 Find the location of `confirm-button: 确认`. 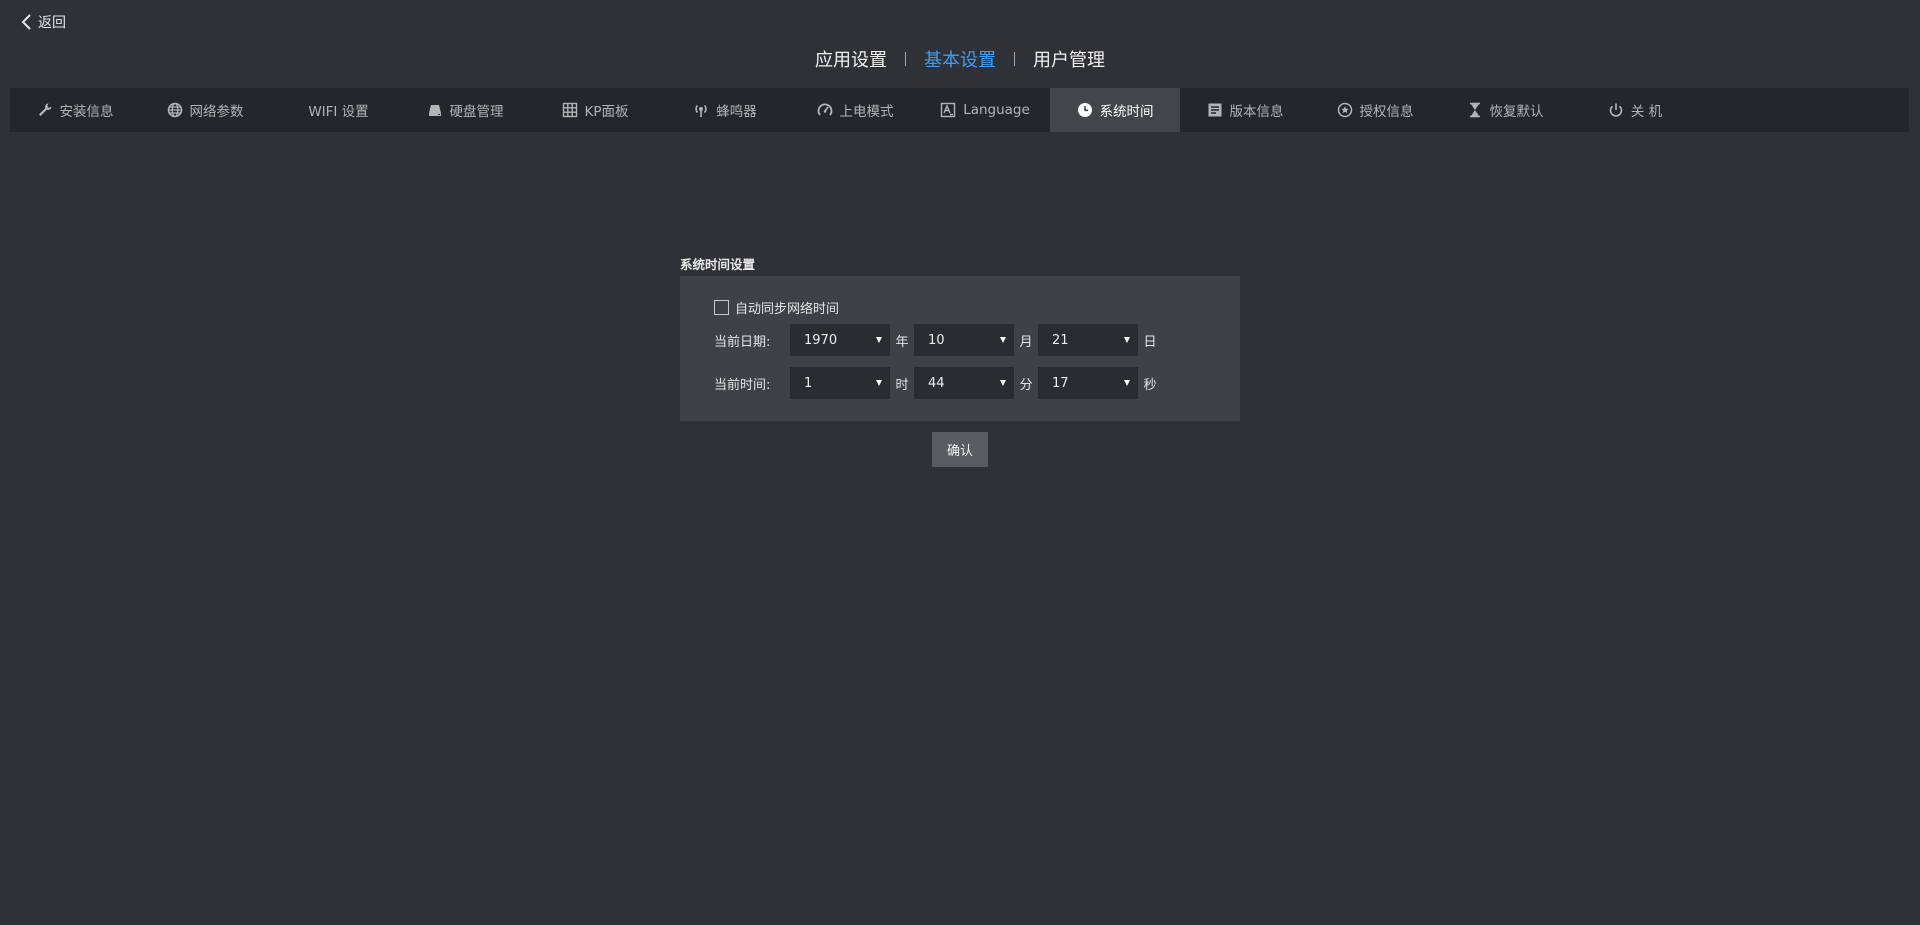

confirm-button: 确认 is located at coordinates (960, 449).